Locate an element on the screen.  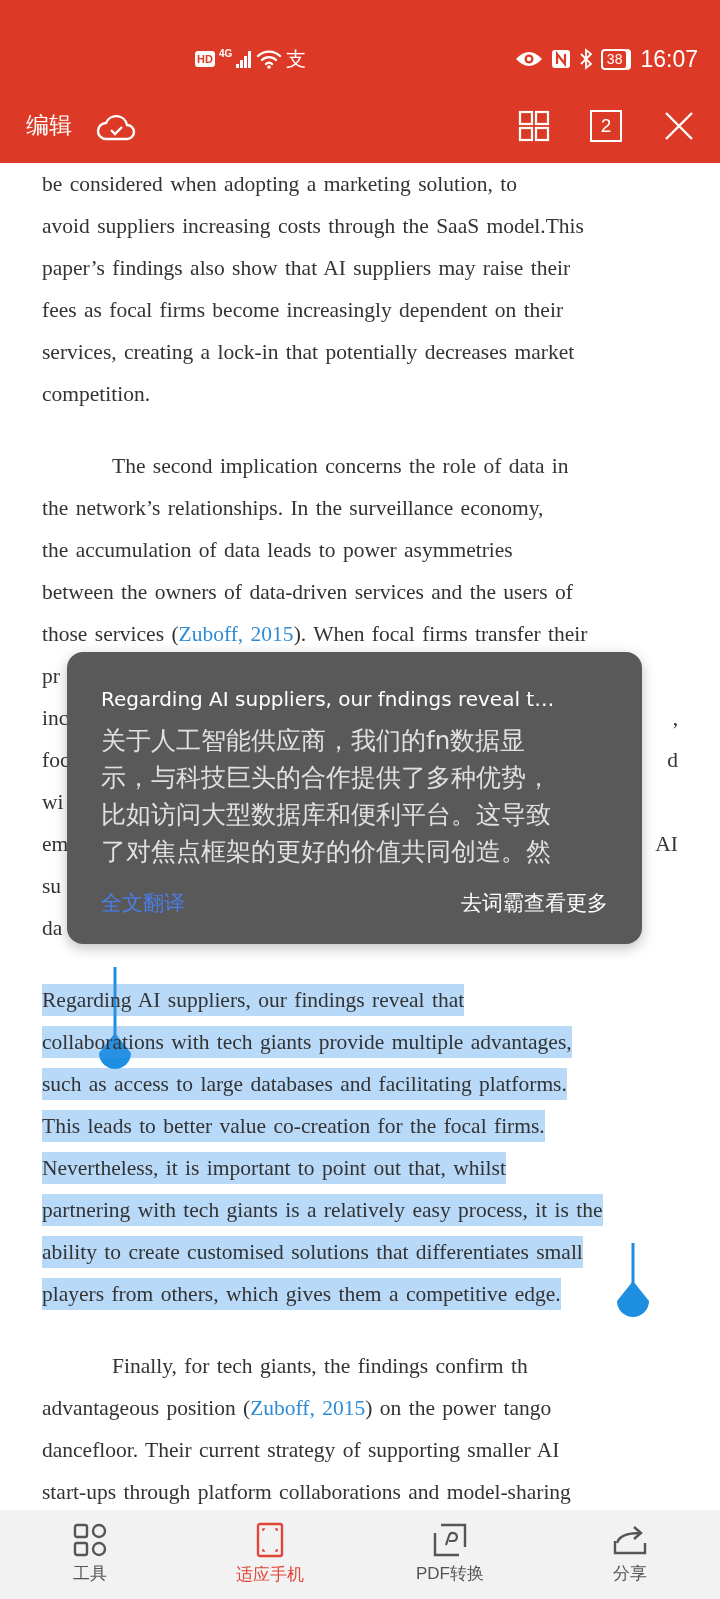
text-fragment: da is located at coordinates (52, 928).